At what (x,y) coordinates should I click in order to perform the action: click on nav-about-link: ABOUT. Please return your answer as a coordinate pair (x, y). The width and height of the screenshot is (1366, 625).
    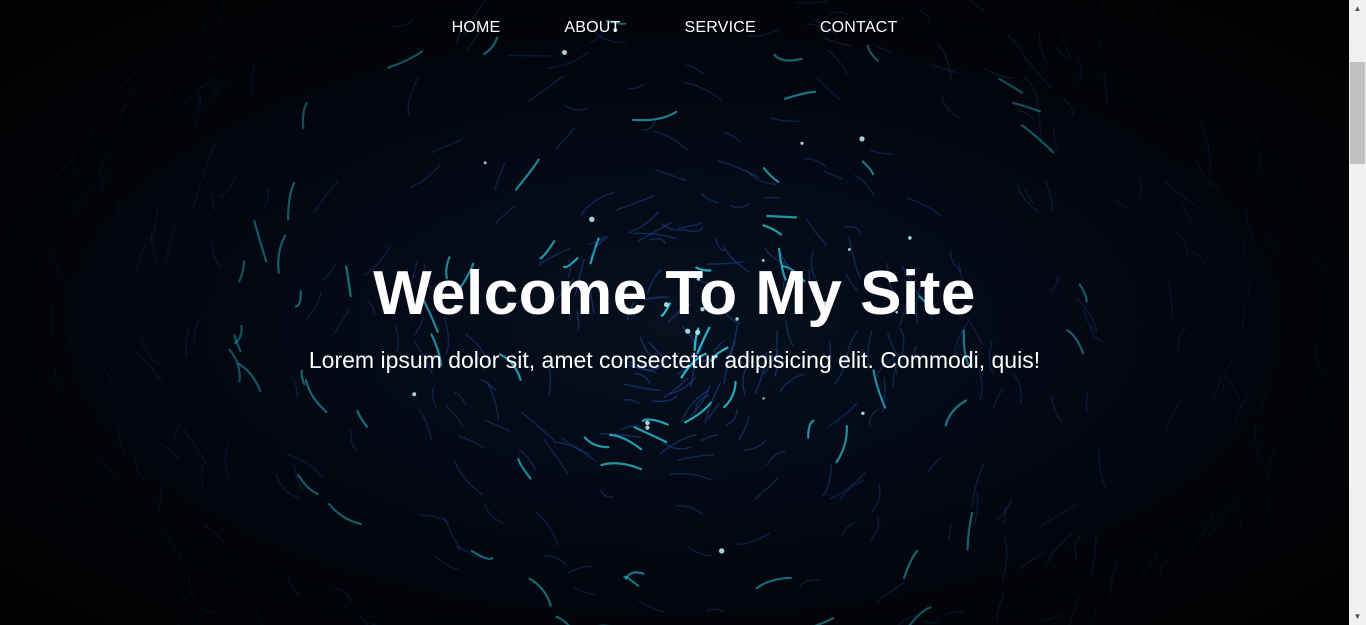
    Looking at the image, I should click on (592, 28).